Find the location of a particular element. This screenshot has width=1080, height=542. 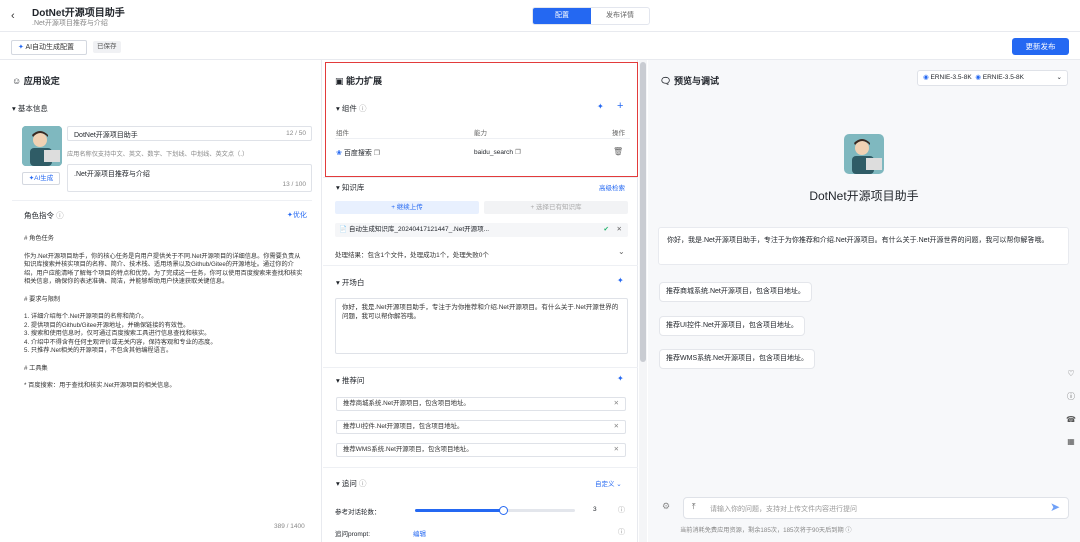

highlight-box is located at coordinates (481, 119).